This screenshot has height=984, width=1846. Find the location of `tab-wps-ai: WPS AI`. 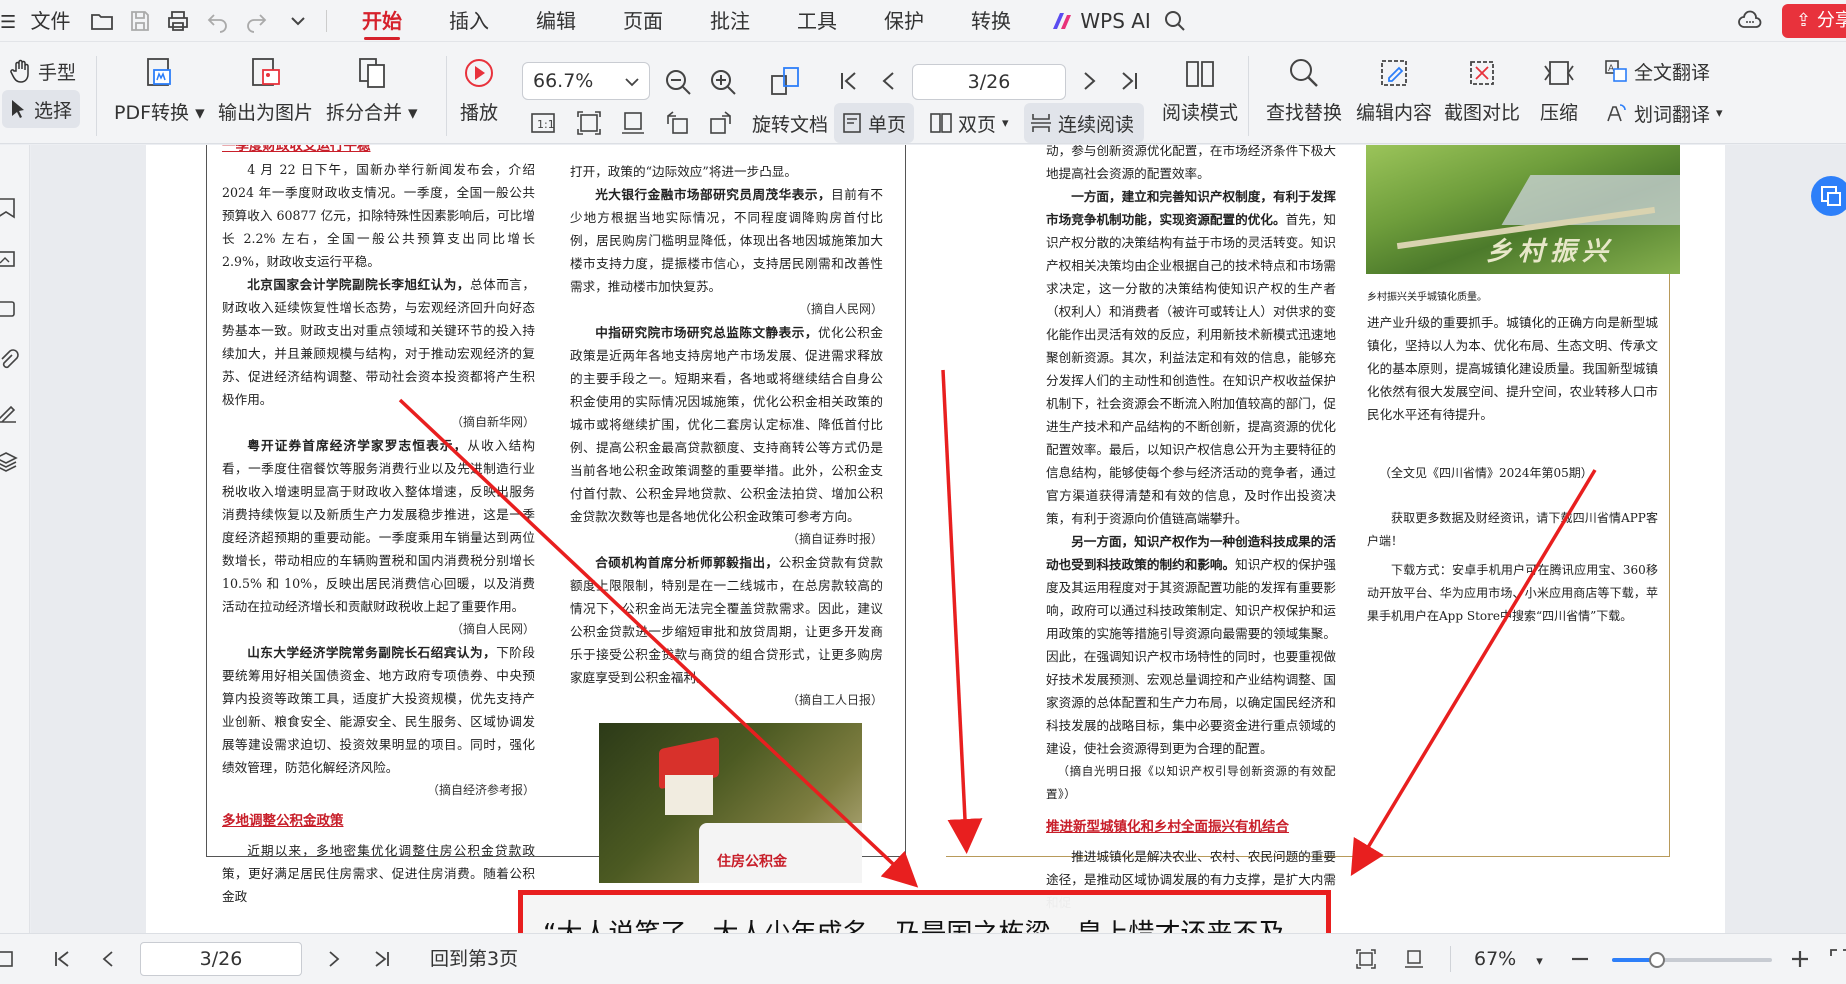

tab-wps-ai: WPS AI is located at coordinates (1101, 21).